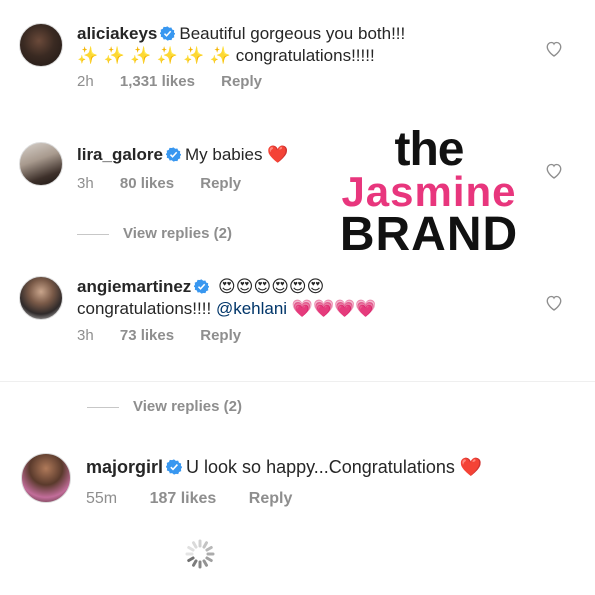 This screenshot has height=595, width=595. I want to click on comment-body: U look so happy...Congratulations, so click(320, 467).